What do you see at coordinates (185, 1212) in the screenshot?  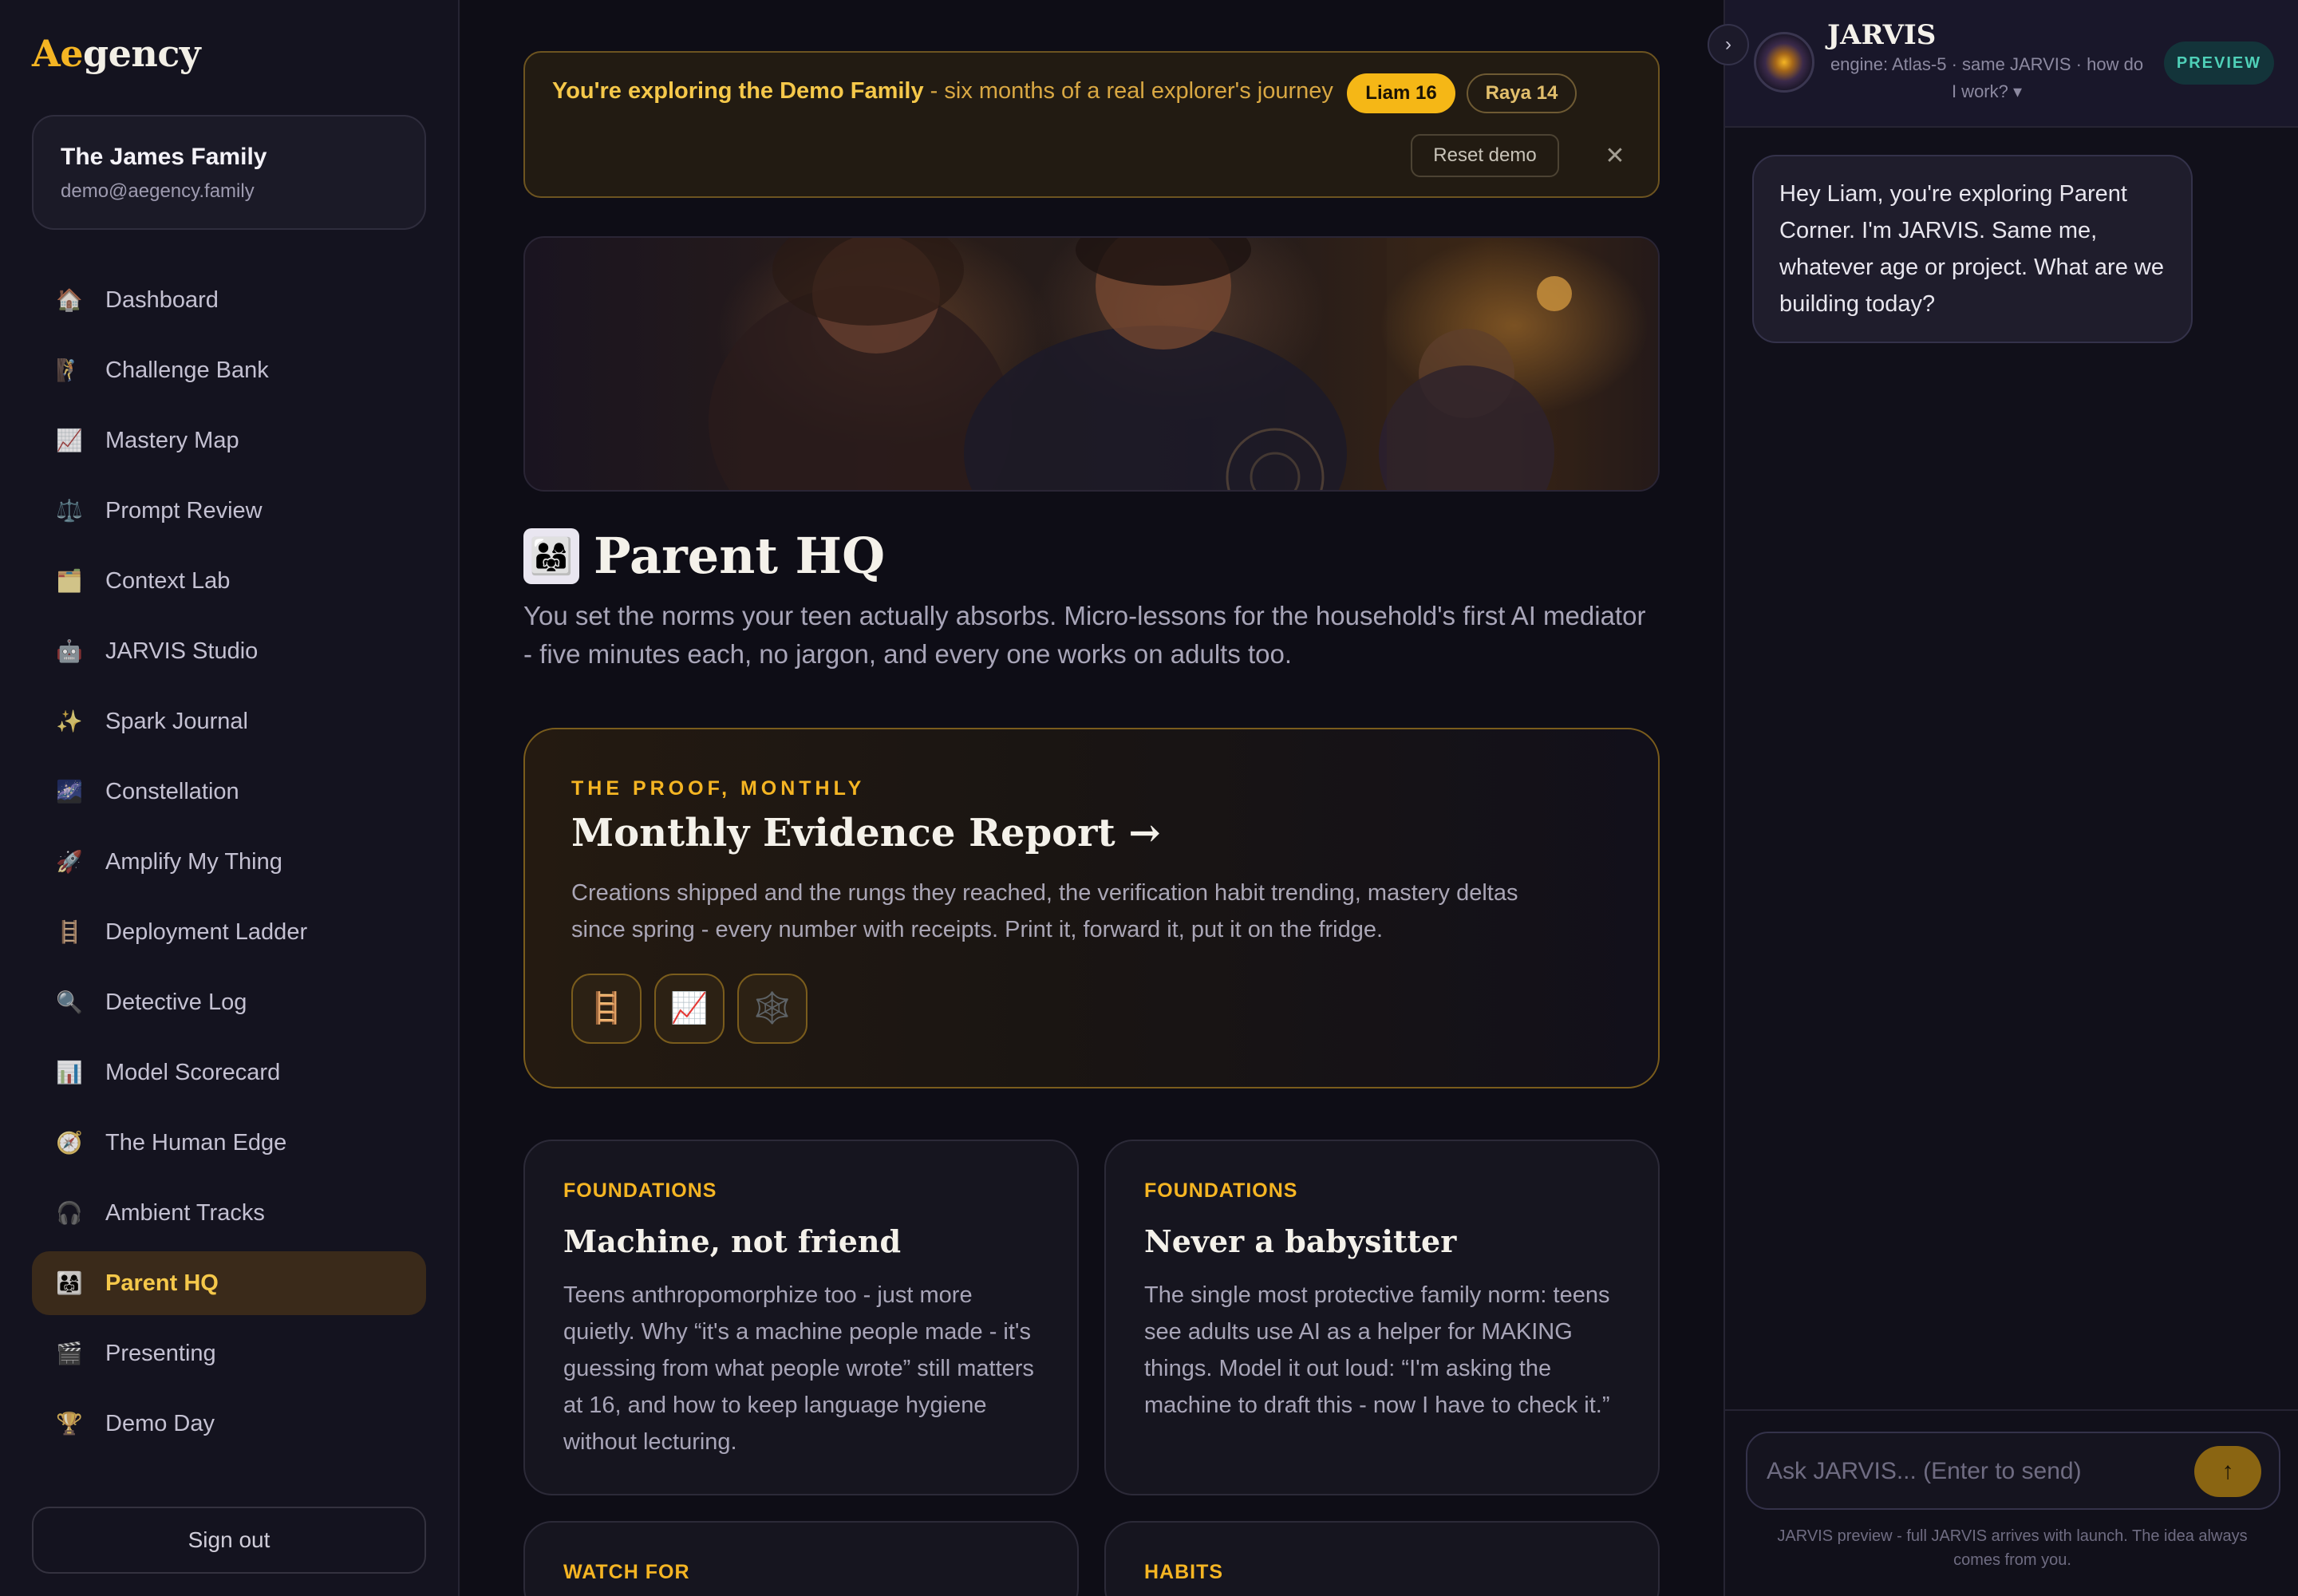 I see `sidebar-item-label: Ambient Tracks` at bounding box center [185, 1212].